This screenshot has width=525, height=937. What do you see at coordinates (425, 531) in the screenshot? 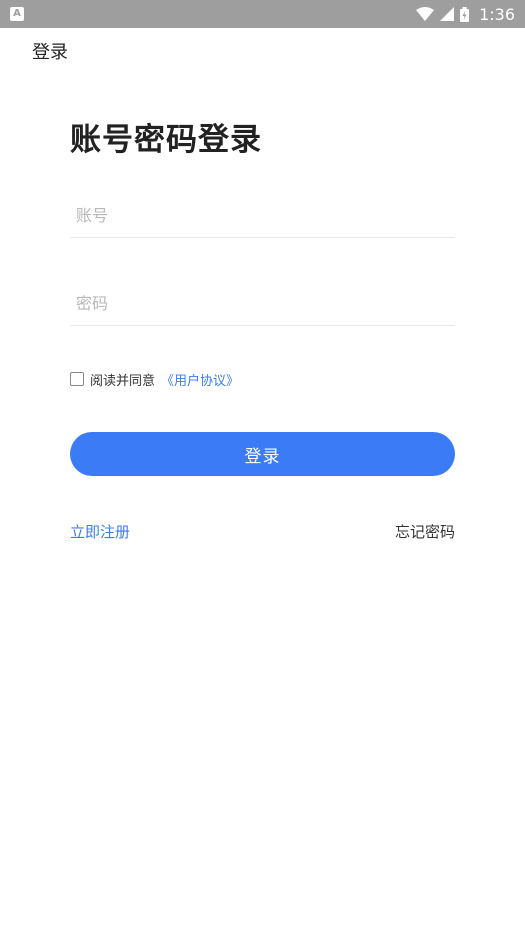
I see `forgot-password-link: 忘记密码` at bounding box center [425, 531].